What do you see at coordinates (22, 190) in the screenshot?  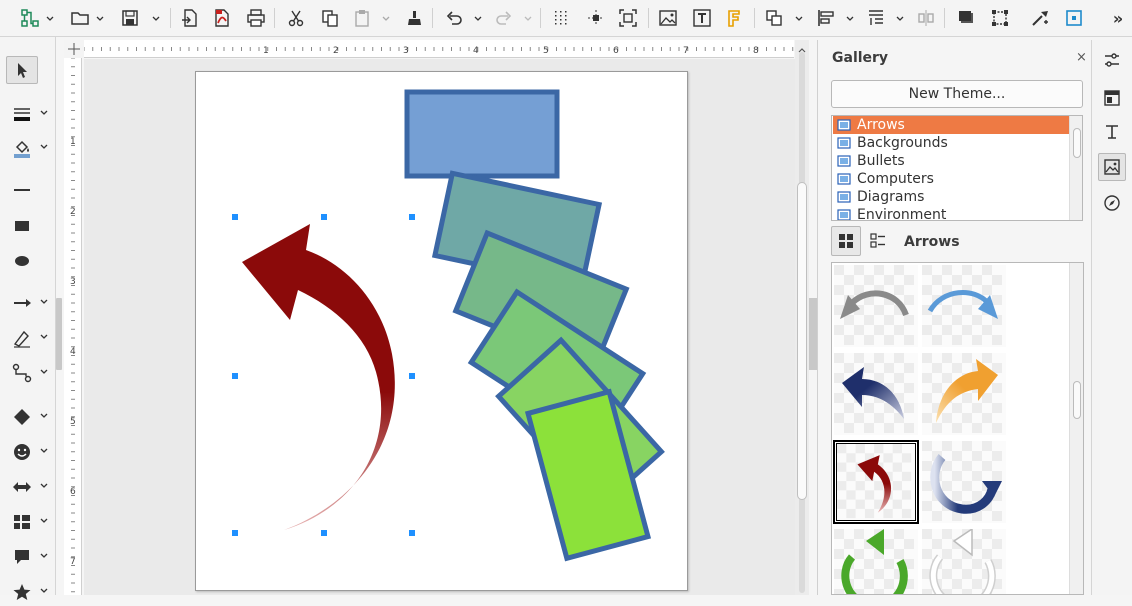 I see `line-icon` at bounding box center [22, 190].